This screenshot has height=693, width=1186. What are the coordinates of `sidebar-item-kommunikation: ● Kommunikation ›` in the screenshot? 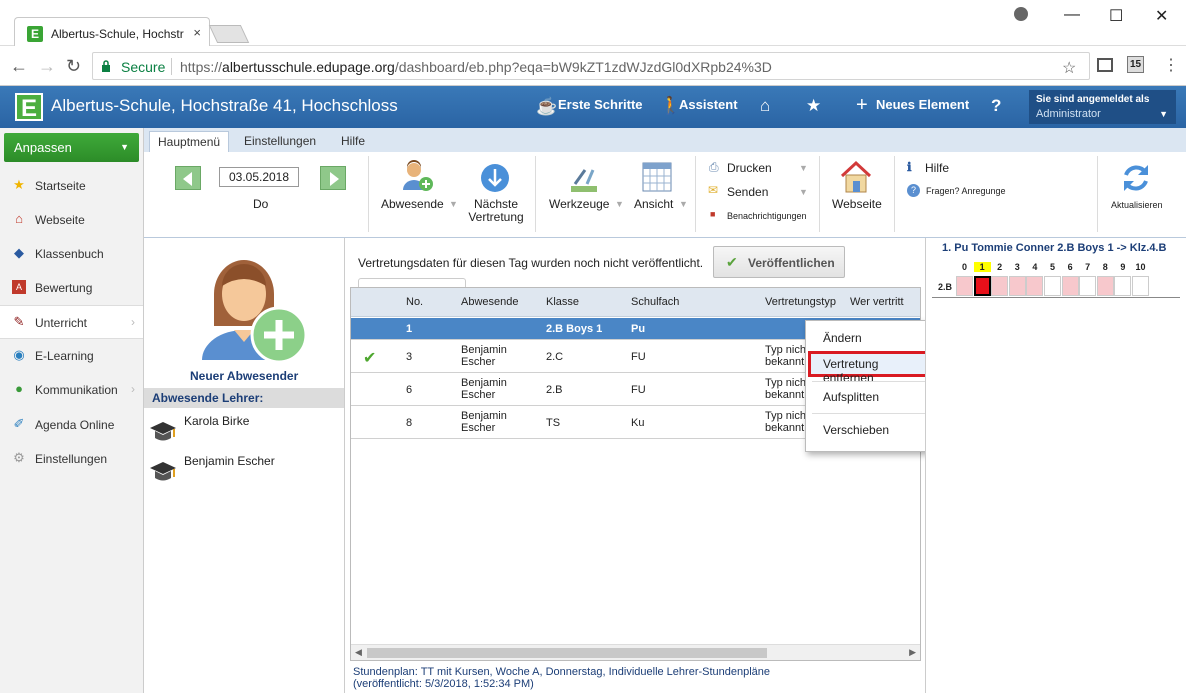 It's located at (71, 390).